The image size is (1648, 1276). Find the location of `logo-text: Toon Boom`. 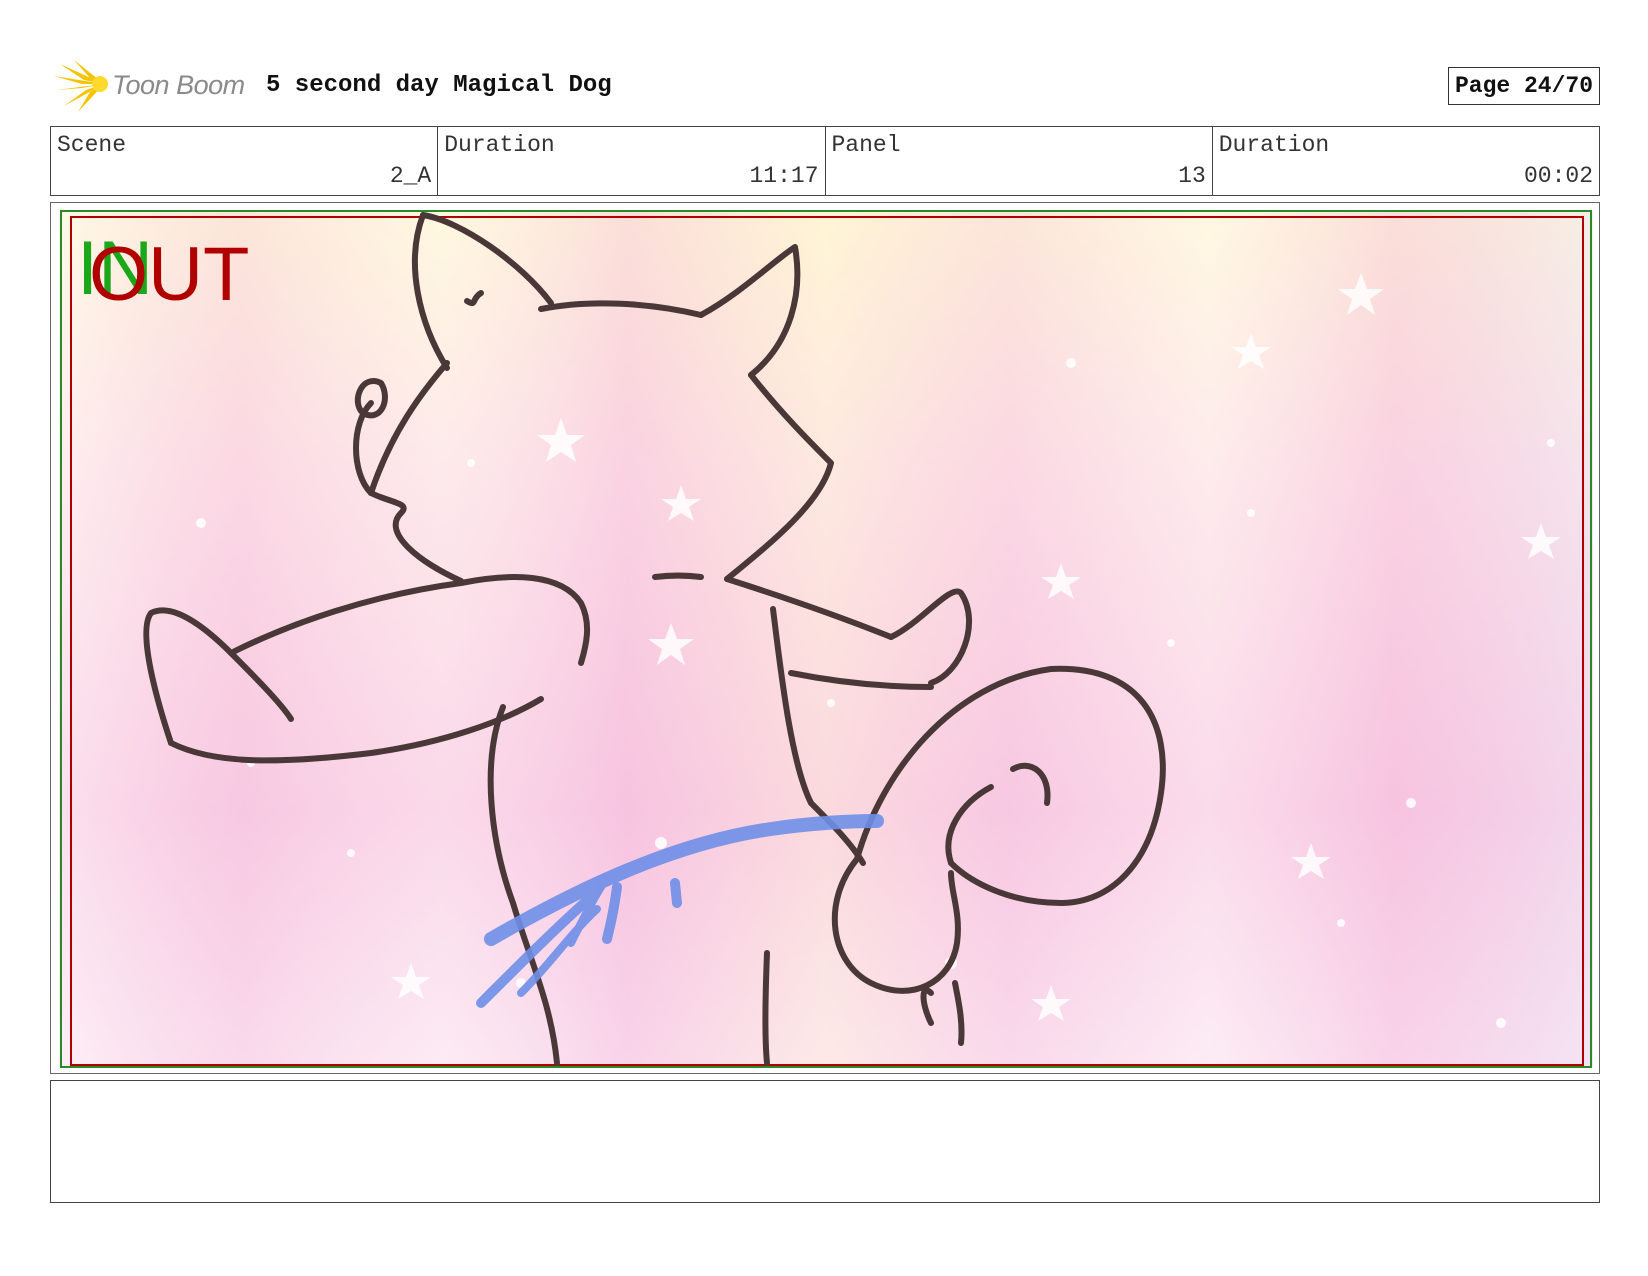

logo-text: Toon Boom is located at coordinates (178, 85).